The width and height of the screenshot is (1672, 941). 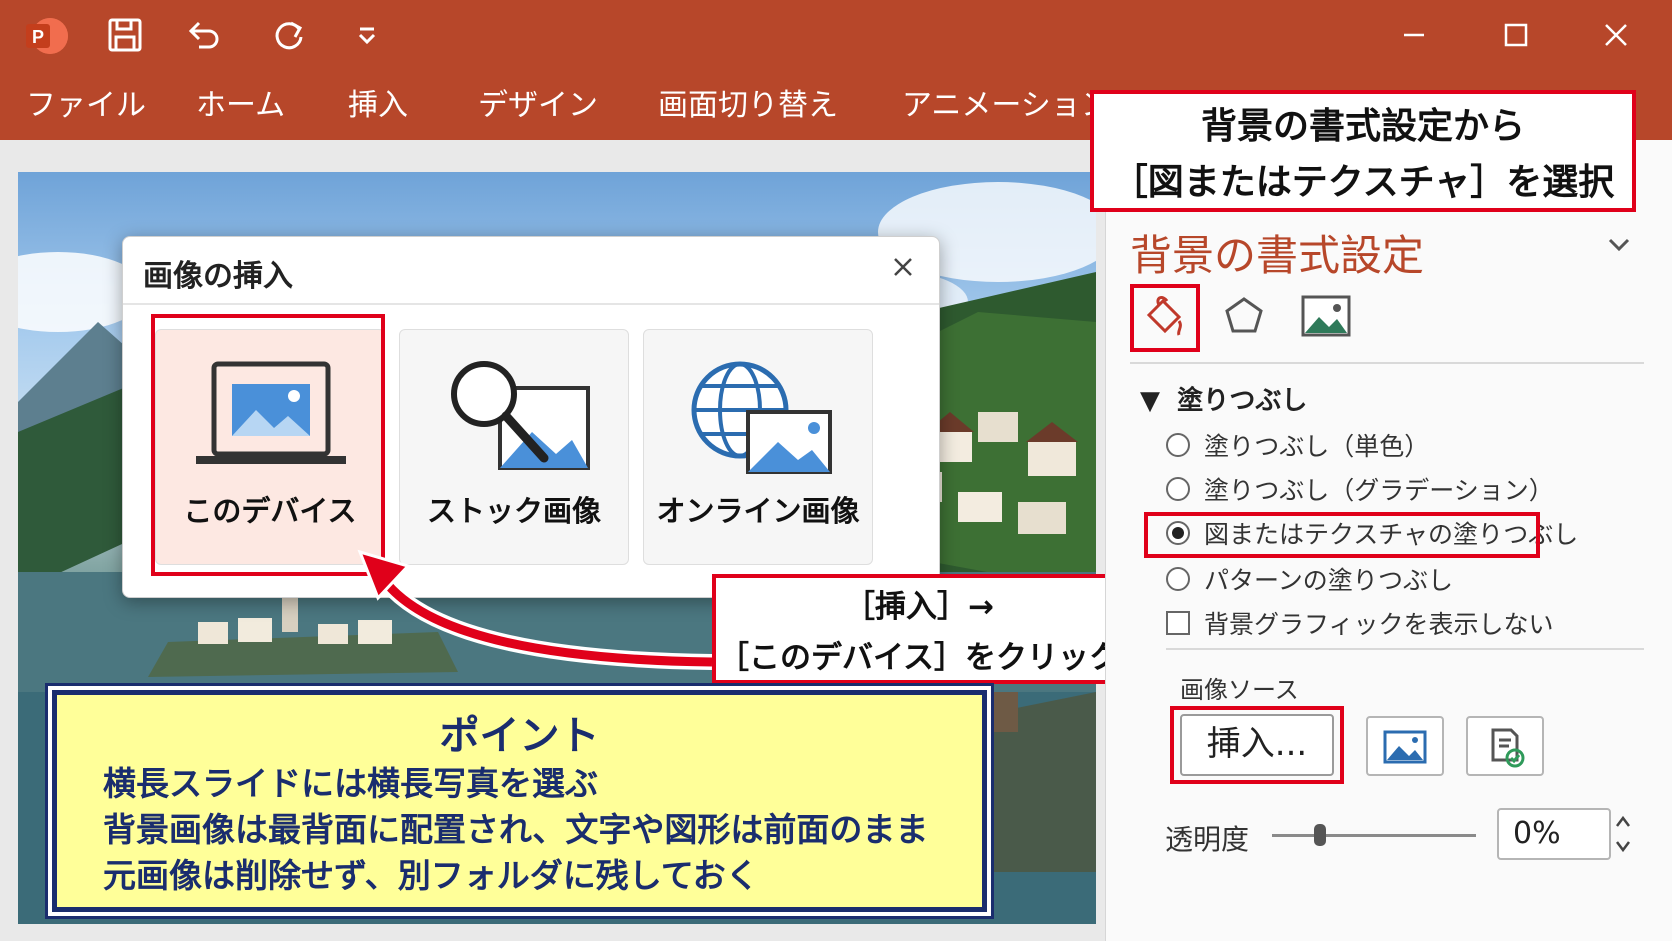 I want to click on callout-middle-line2: ［このデバイス］をクリック, so click(x=919, y=658).